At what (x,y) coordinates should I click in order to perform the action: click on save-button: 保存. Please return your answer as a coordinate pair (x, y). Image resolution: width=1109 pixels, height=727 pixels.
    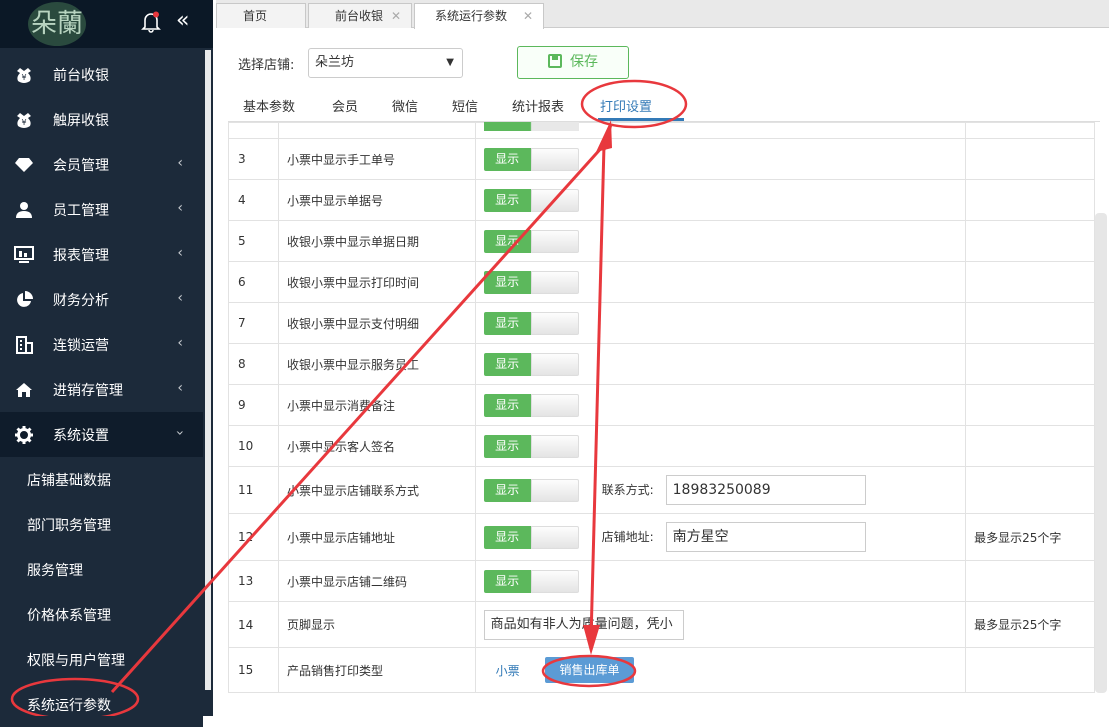
    Looking at the image, I should click on (573, 62).